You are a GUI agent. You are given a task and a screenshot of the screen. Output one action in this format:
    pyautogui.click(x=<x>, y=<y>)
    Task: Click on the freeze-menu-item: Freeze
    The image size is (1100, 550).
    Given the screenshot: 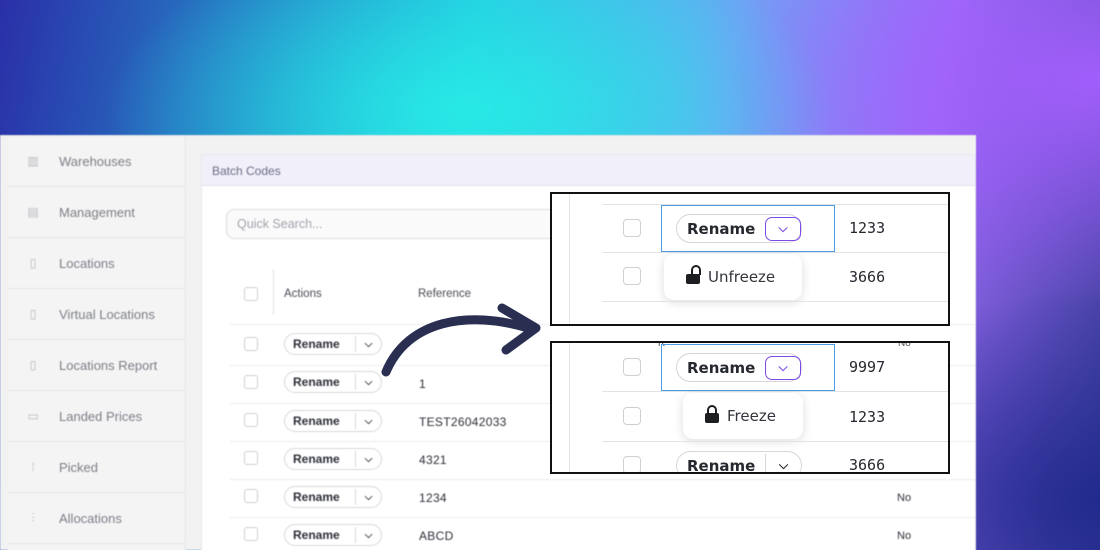 What is the action you would take?
    pyautogui.click(x=743, y=416)
    